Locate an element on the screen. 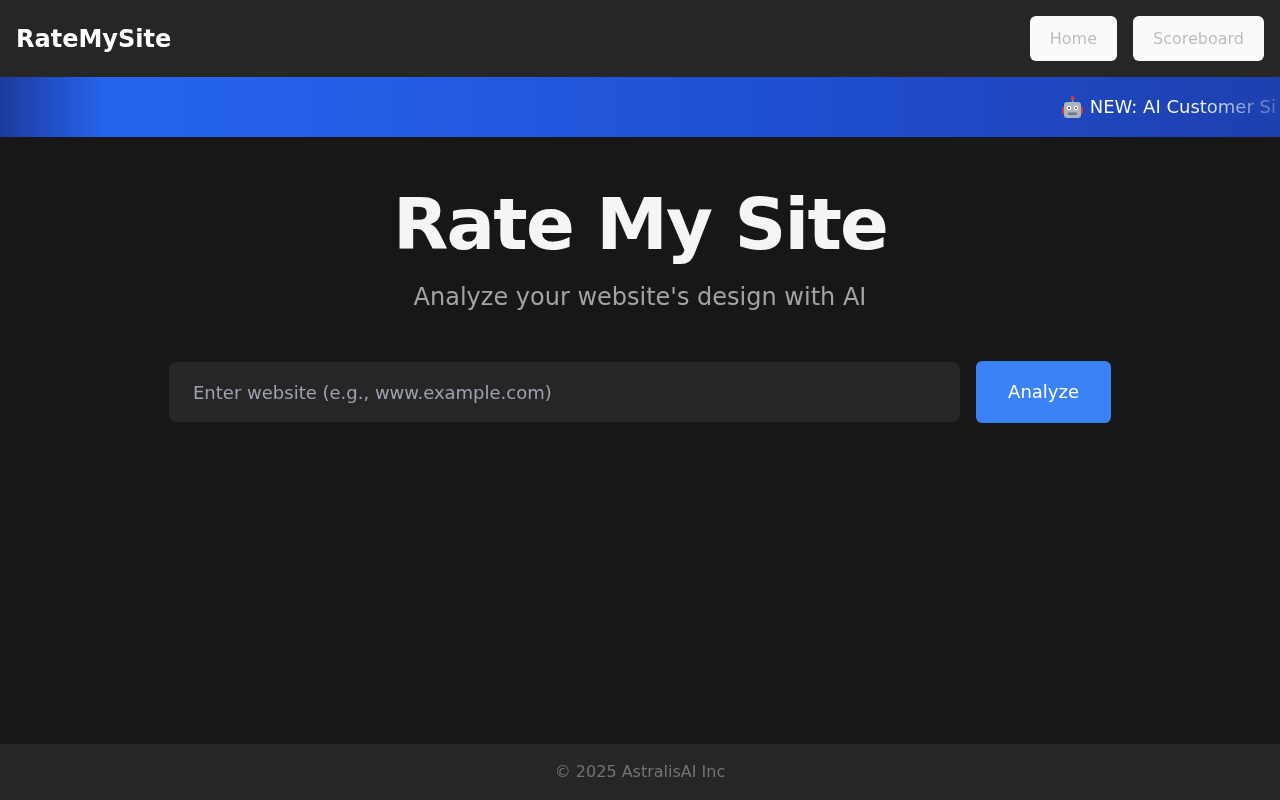  robot-icon is located at coordinates (1072, 107).